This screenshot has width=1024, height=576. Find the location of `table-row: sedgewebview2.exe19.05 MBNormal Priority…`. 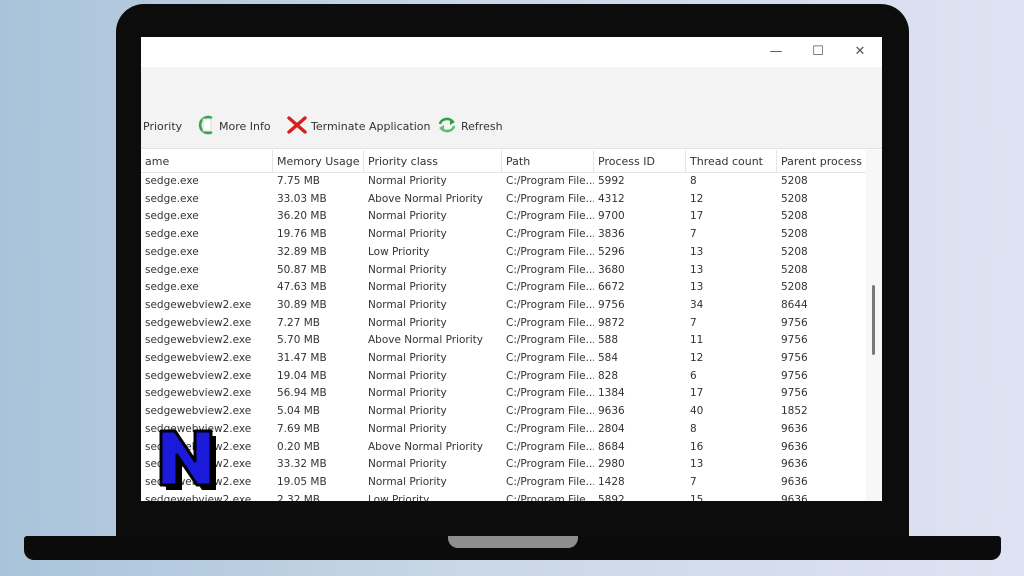

table-row: sedgewebview2.exe19.05 MBNormal Priority… is located at coordinates (503, 483).